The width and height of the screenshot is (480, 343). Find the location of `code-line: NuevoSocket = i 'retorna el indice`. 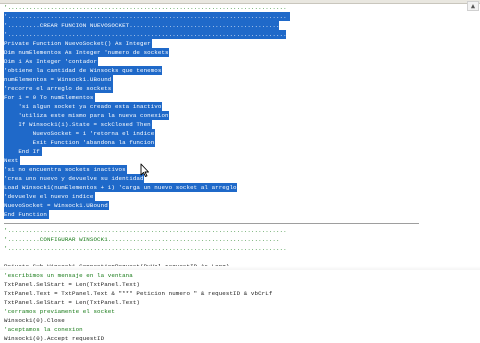

code-line: NuevoSocket = i 'retorna el indice is located at coordinates (80, 133).